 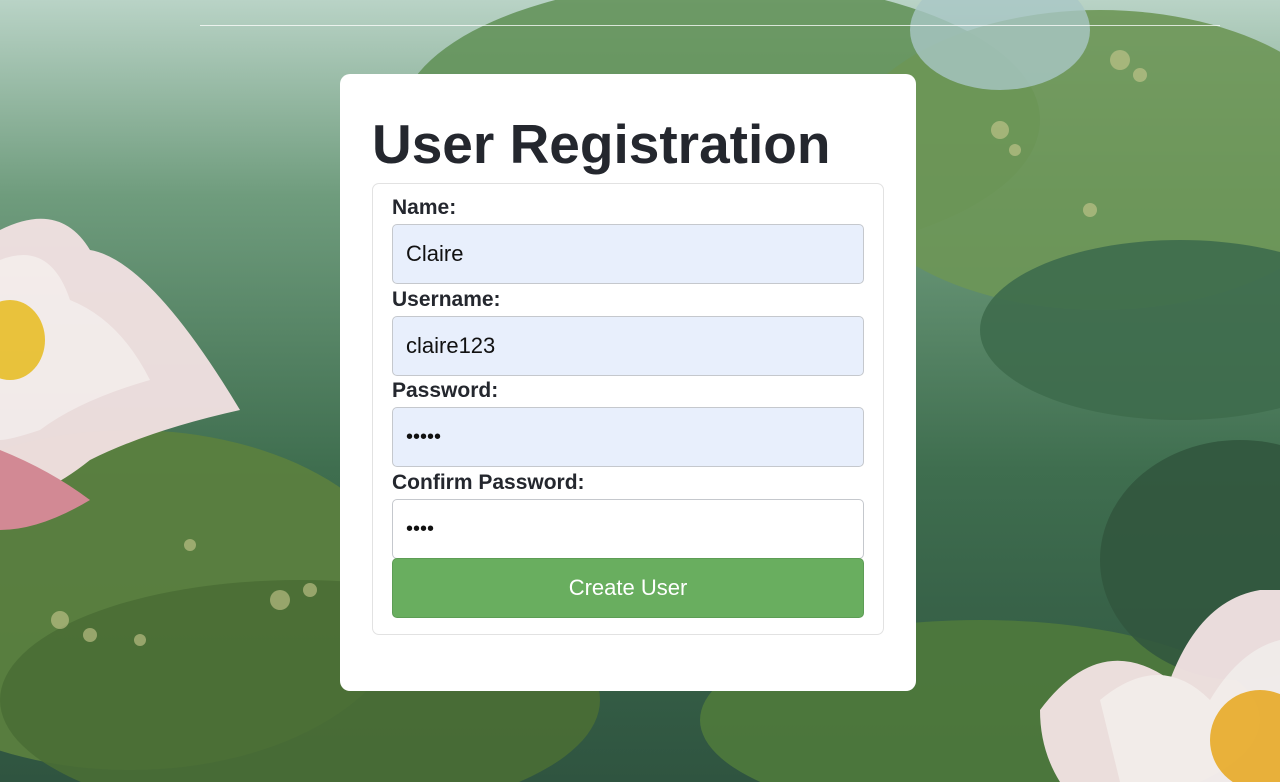 What do you see at coordinates (446, 299) in the screenshot?
I see `username-label: Username:` at bounding box center [446, 299].